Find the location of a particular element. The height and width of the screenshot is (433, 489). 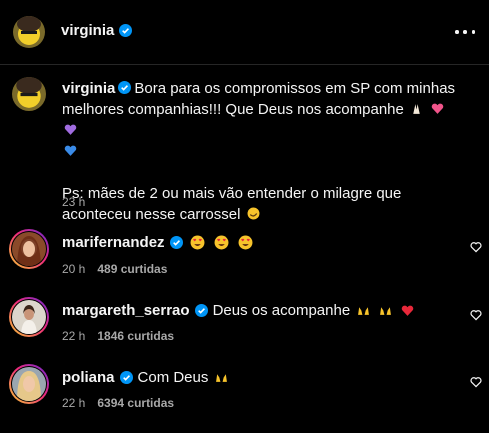

comment-likes: 1846 curtidas is located at coordinates (135, 336).